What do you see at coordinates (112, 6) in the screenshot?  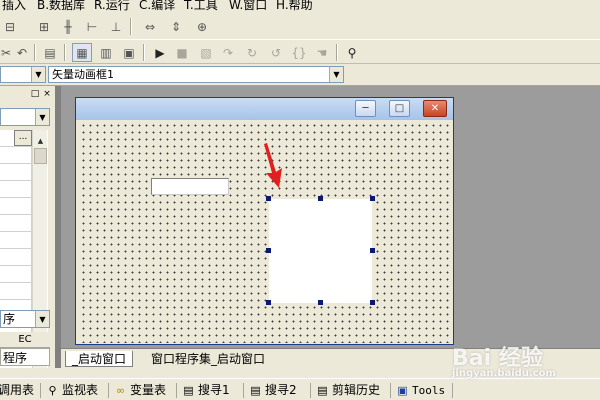 I see `menu-run: R.运行` at bounding box center [112, 6].